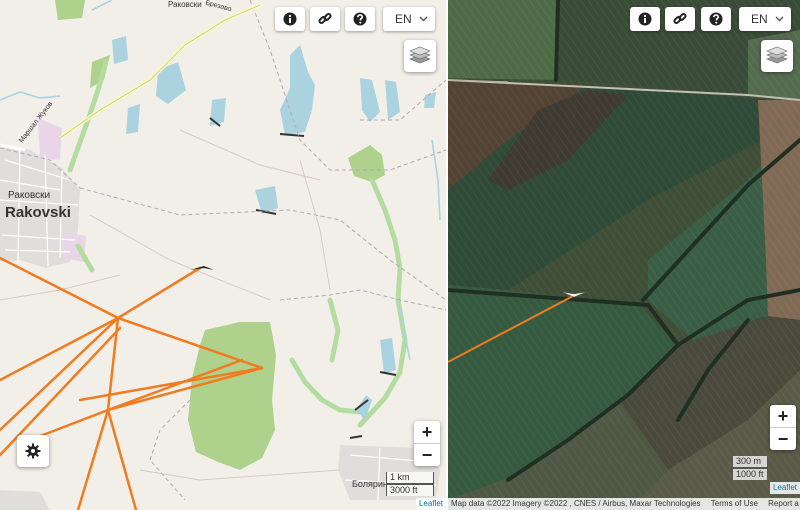 The width and height of the screenshot is (800, 510). I want to click on zoom-control-right: + −, so click(783, 427).